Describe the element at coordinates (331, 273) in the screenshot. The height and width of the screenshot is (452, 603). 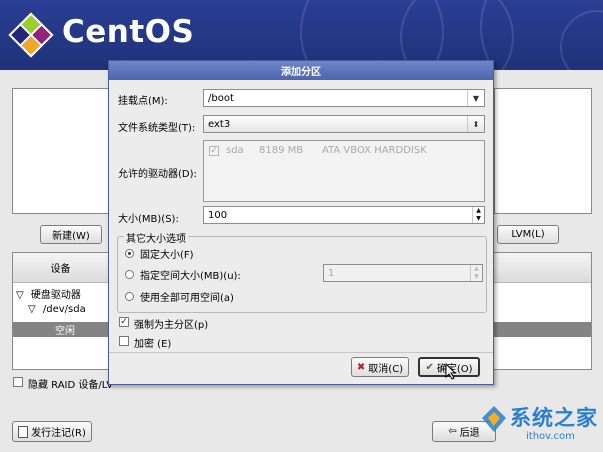
I see `fill-upto-value: 1` at that location.